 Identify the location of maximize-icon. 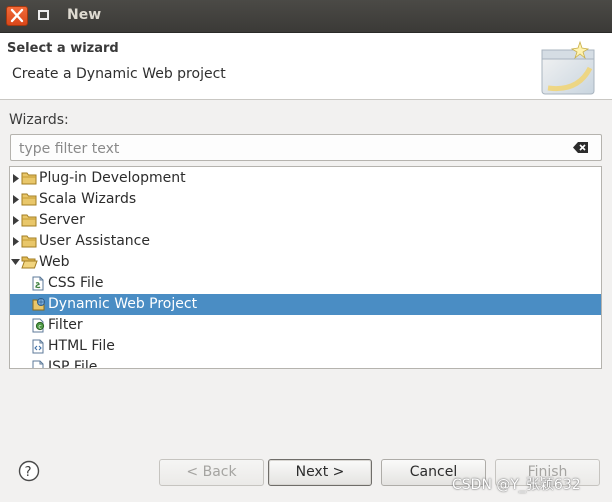
(43, 15).